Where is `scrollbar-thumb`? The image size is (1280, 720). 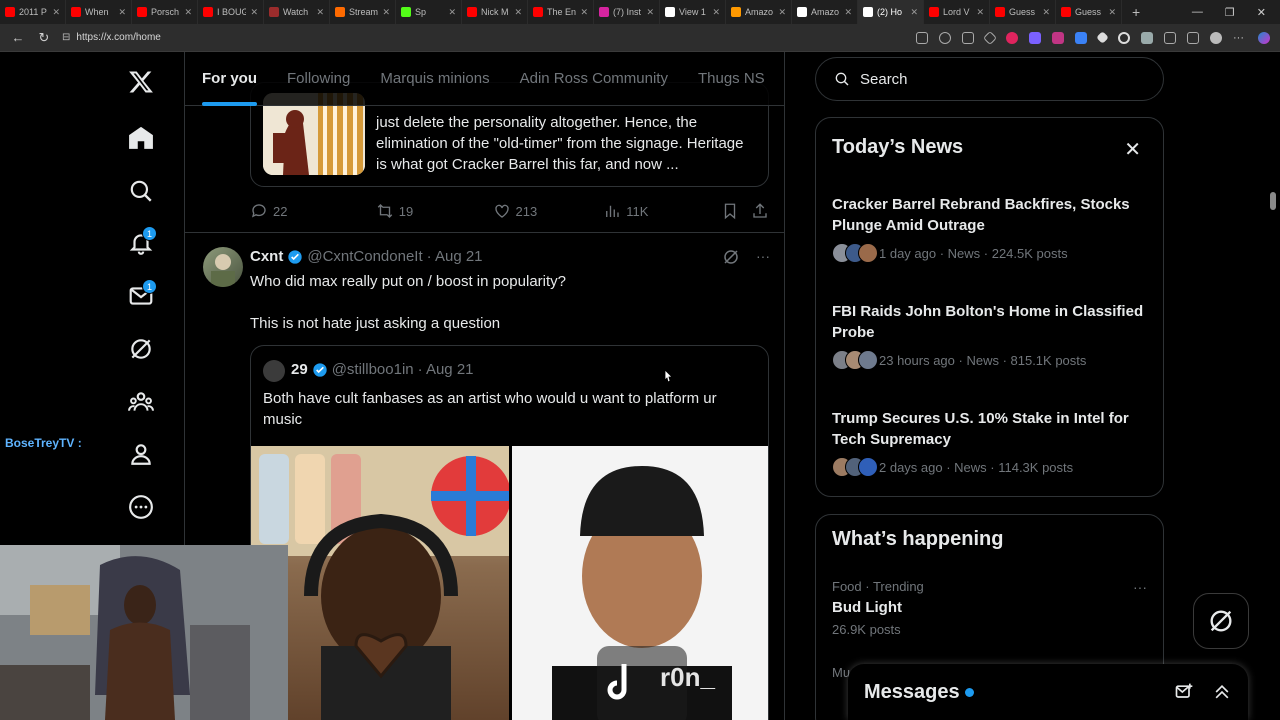
scrollbar-thumb is located at coordinates (1273, 201).